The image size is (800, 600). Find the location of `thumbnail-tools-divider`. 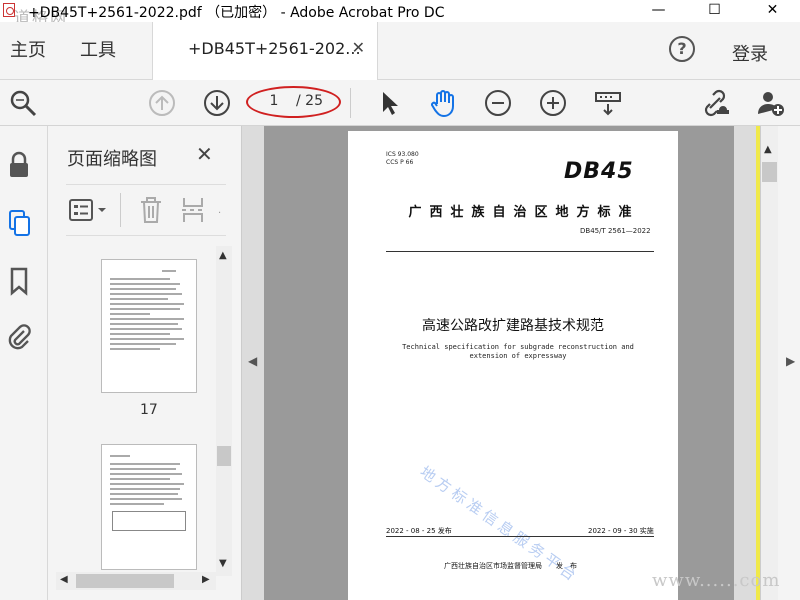

thumbnail-tools-divider is located at coordinates (120, 210).